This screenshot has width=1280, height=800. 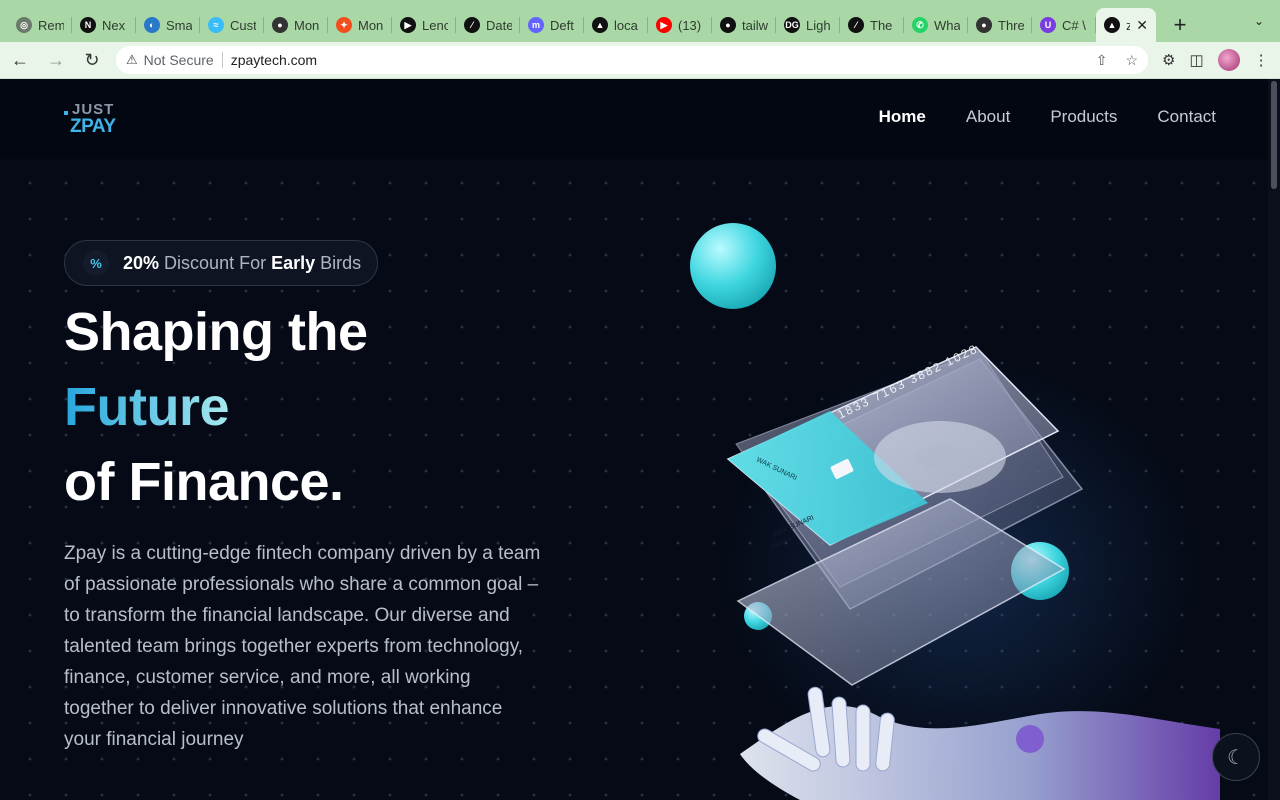 I want to click on tab-14: ✆ Wha, so click(x=936, y=25).